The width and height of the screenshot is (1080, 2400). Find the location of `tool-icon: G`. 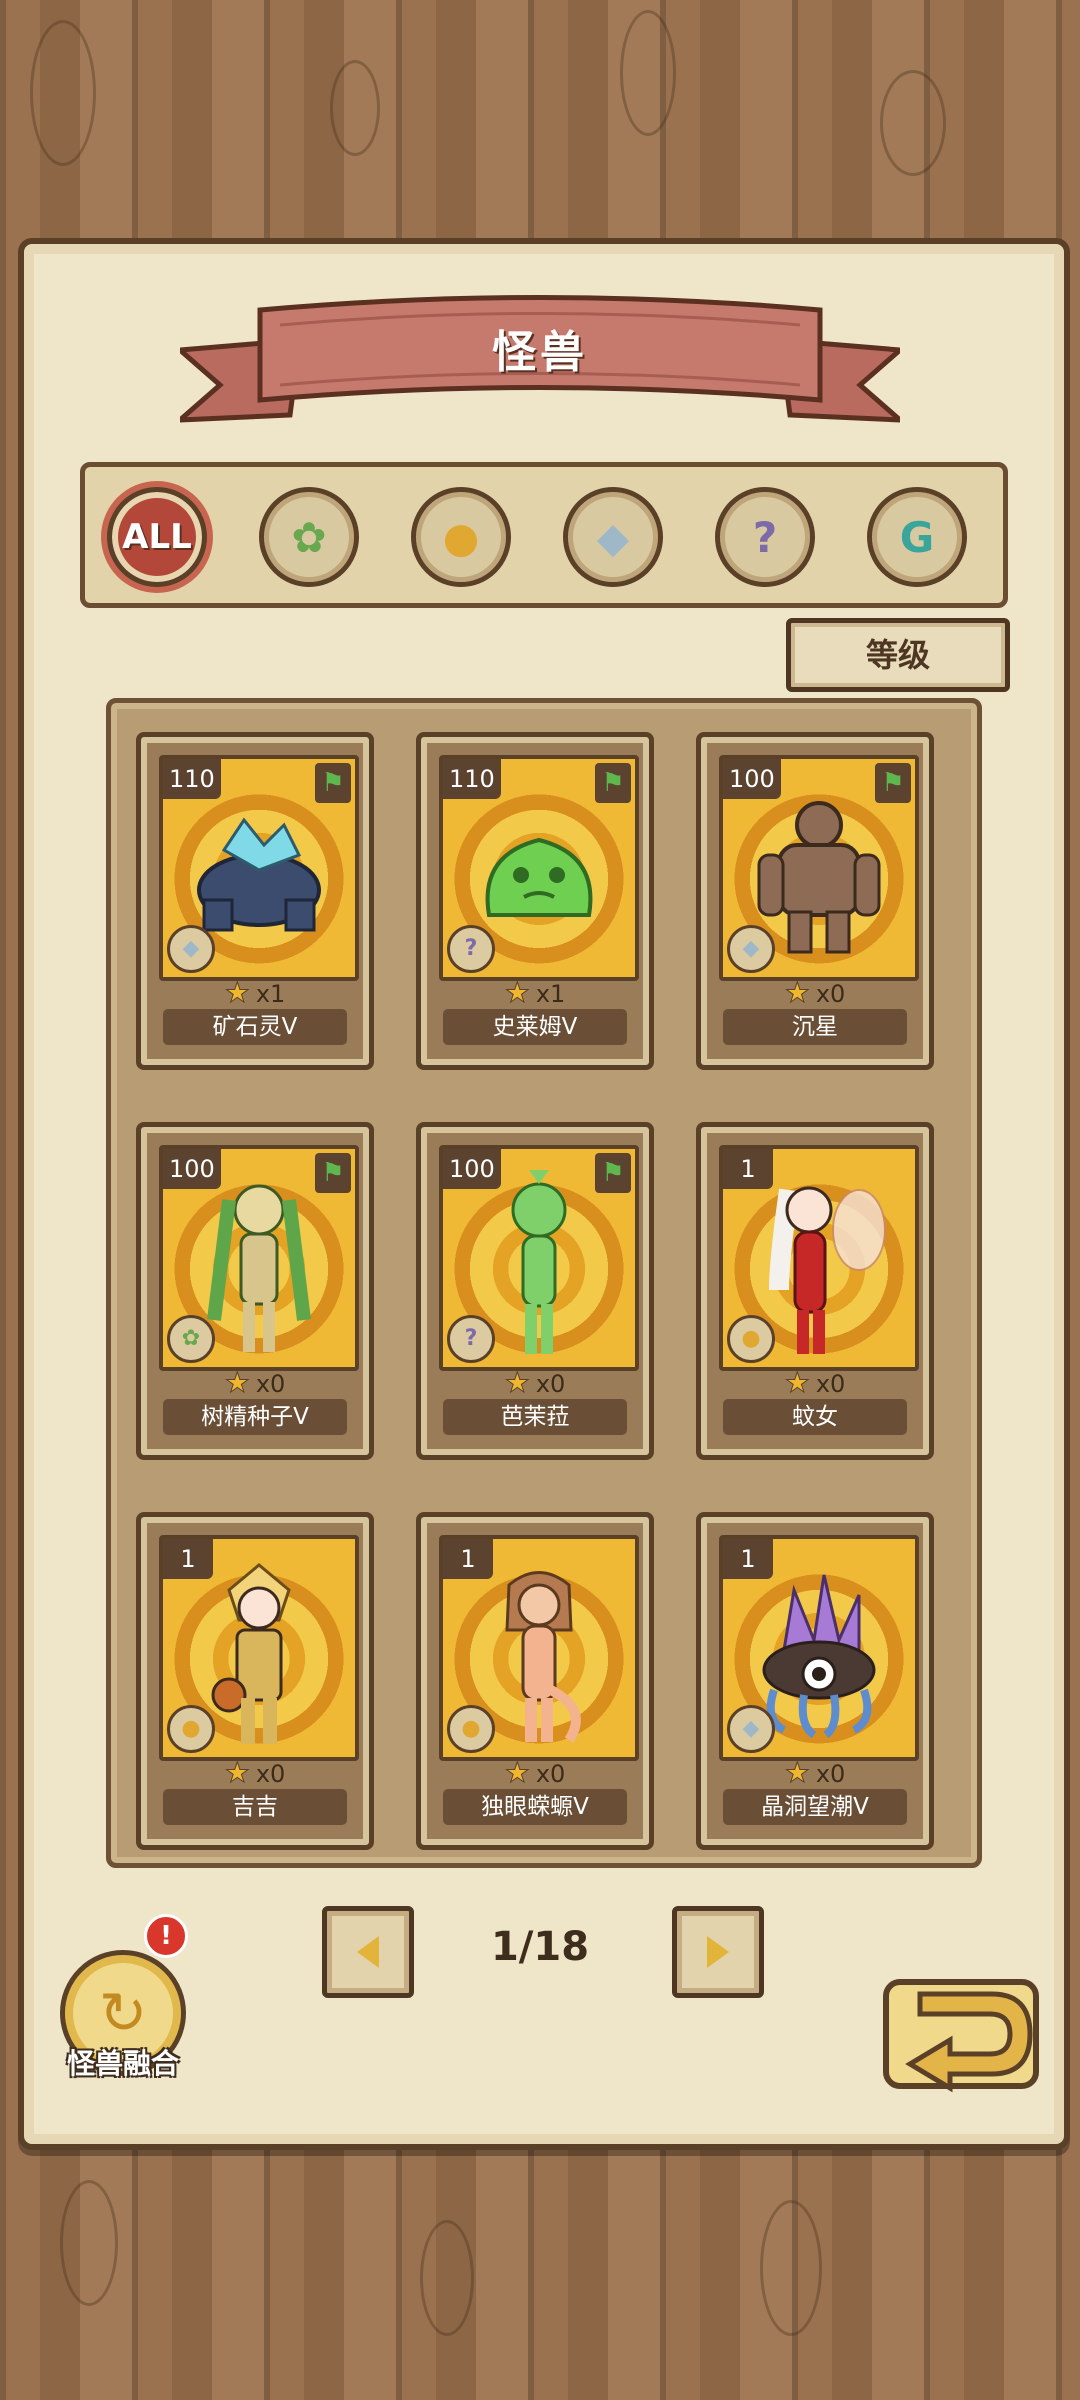

tool-icon: G is located at coordinates (917, 537).